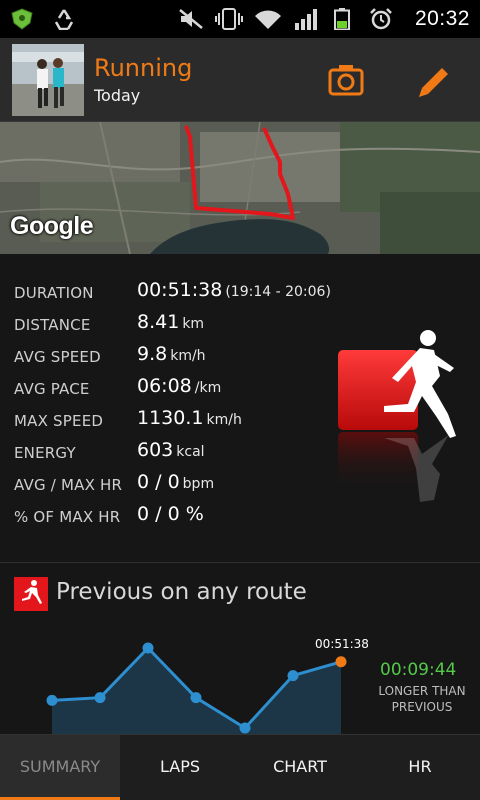 The height and width of the screenshot is (800, 480). Describe the element at coordinates (342, 644) in the screenshot. I see `chart-annotation: 00:51:38` at that location.